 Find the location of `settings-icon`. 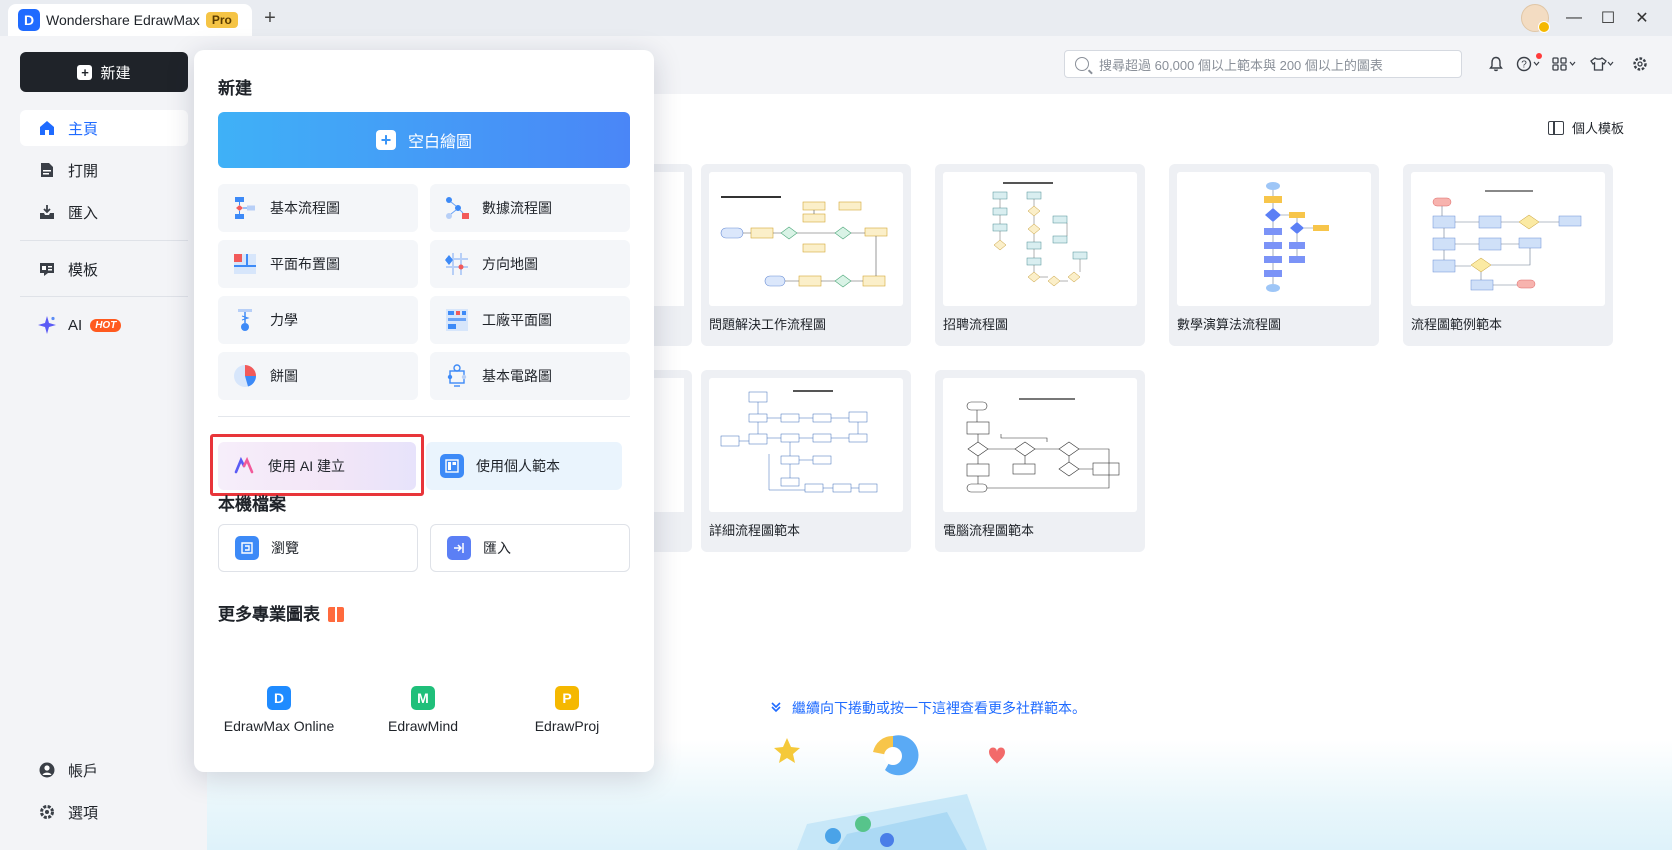

settings-icon is located at coordinates (1640, 64).